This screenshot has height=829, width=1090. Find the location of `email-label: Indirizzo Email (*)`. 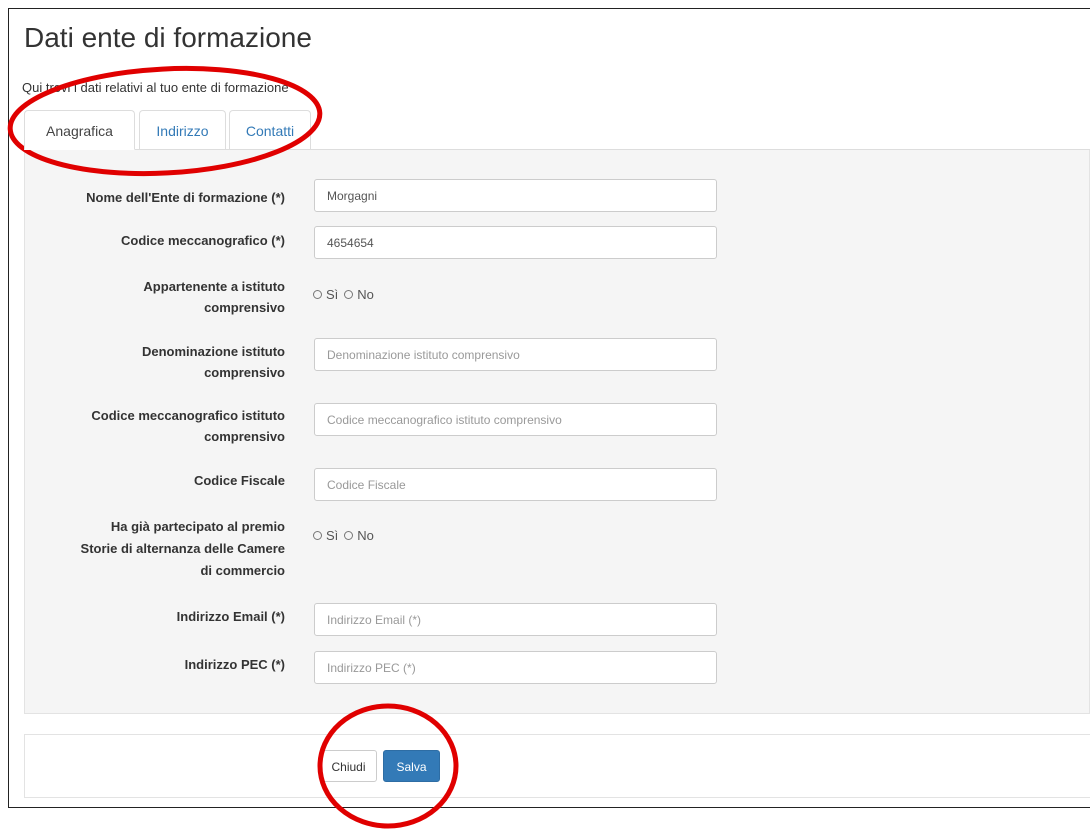

email-label: Indirizzo Email (*) is located at coordinates (230, 616).